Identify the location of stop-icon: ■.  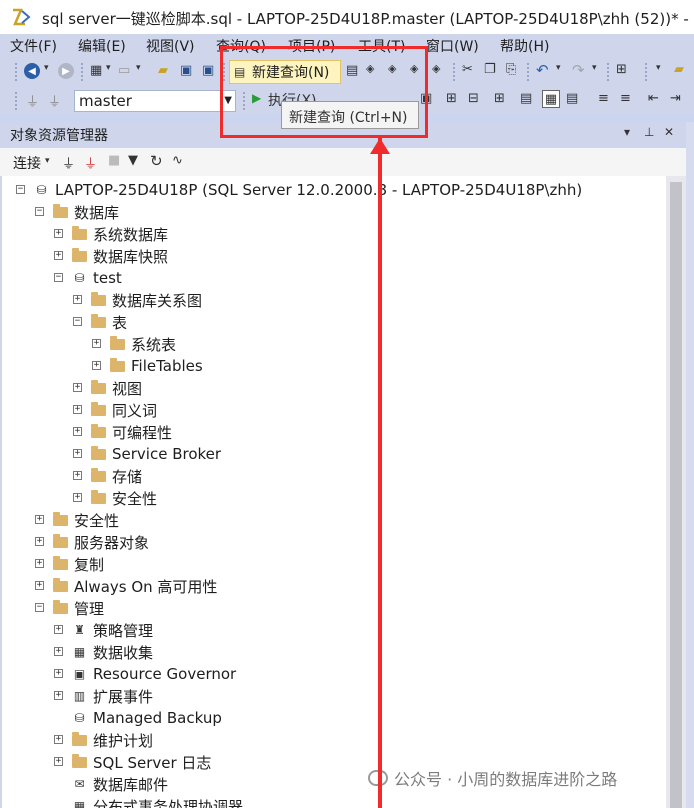
(114, 160).